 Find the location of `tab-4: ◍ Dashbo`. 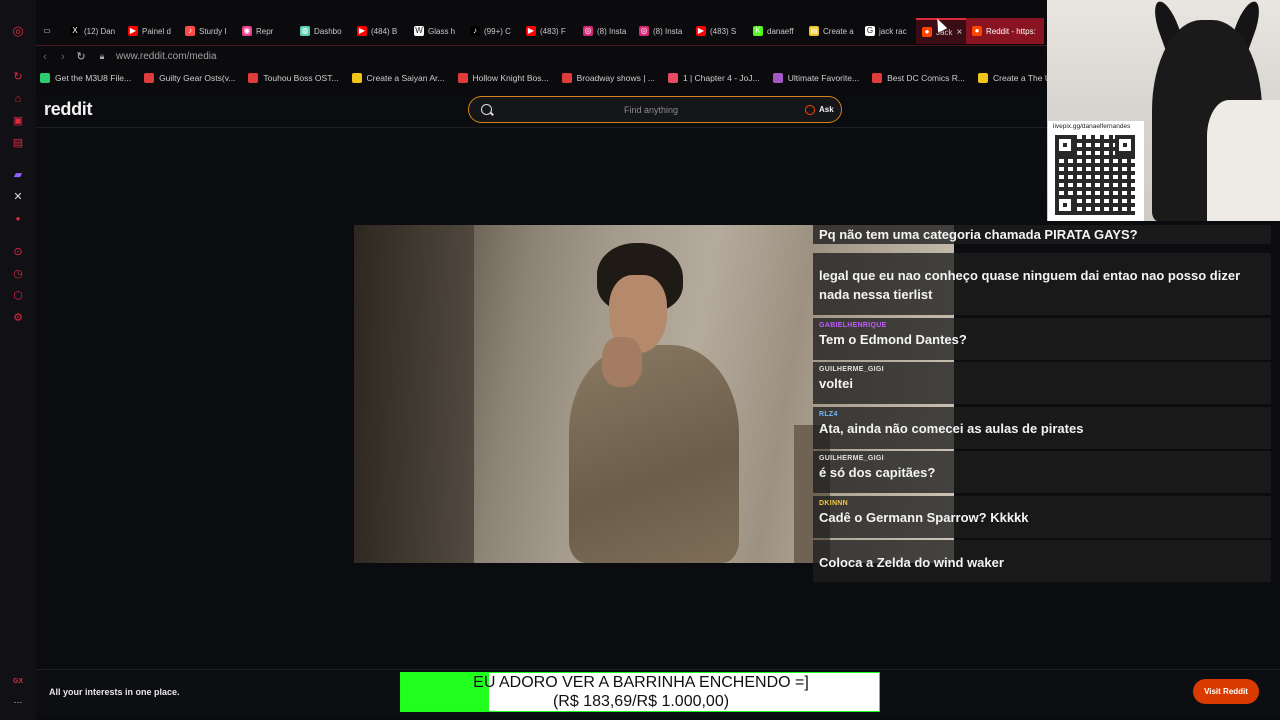

tab-4: ◍ Dashbo is located at coordinates (322, 31).